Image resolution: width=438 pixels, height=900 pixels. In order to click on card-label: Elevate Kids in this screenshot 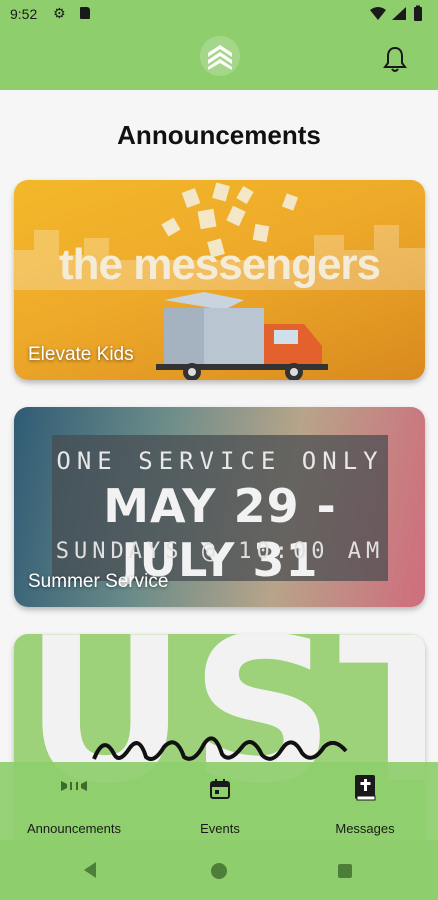, I will do `click(81, 354)`.